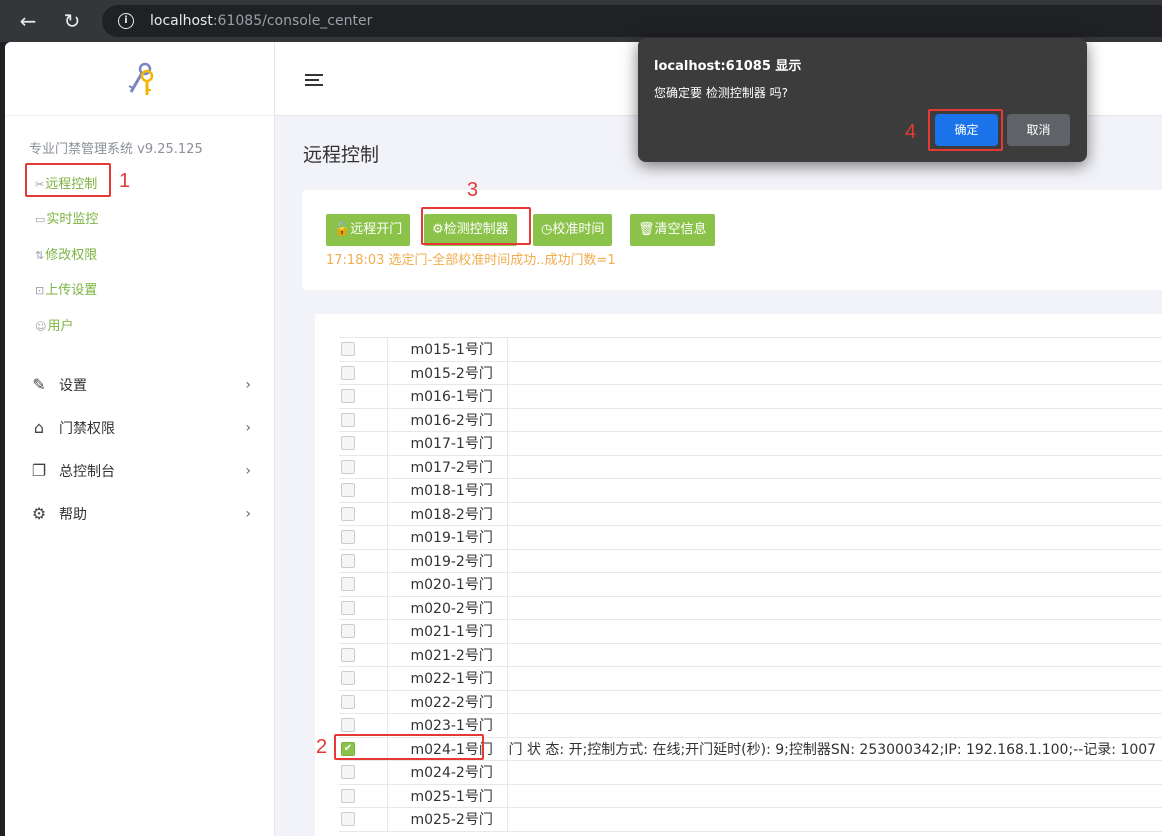 This screenshot has width=1162, height=836. Describe the element at coordinates (728, 66) in the screenshot. I see `dialog-title: localhost:61085 显示` at that location.